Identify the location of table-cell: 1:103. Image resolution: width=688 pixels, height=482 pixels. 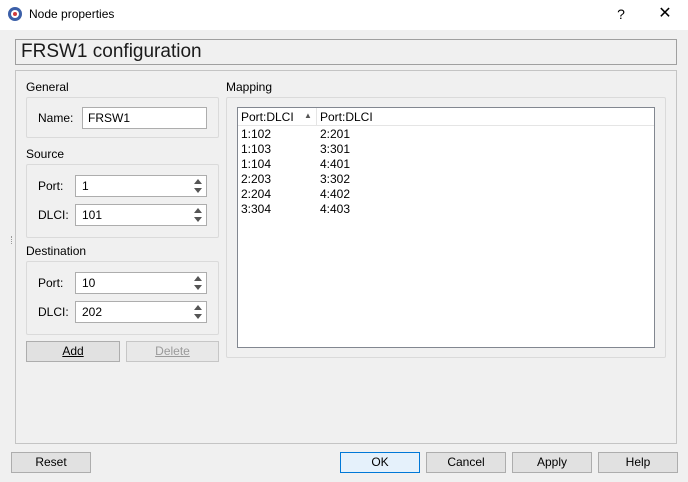
(256, 149).